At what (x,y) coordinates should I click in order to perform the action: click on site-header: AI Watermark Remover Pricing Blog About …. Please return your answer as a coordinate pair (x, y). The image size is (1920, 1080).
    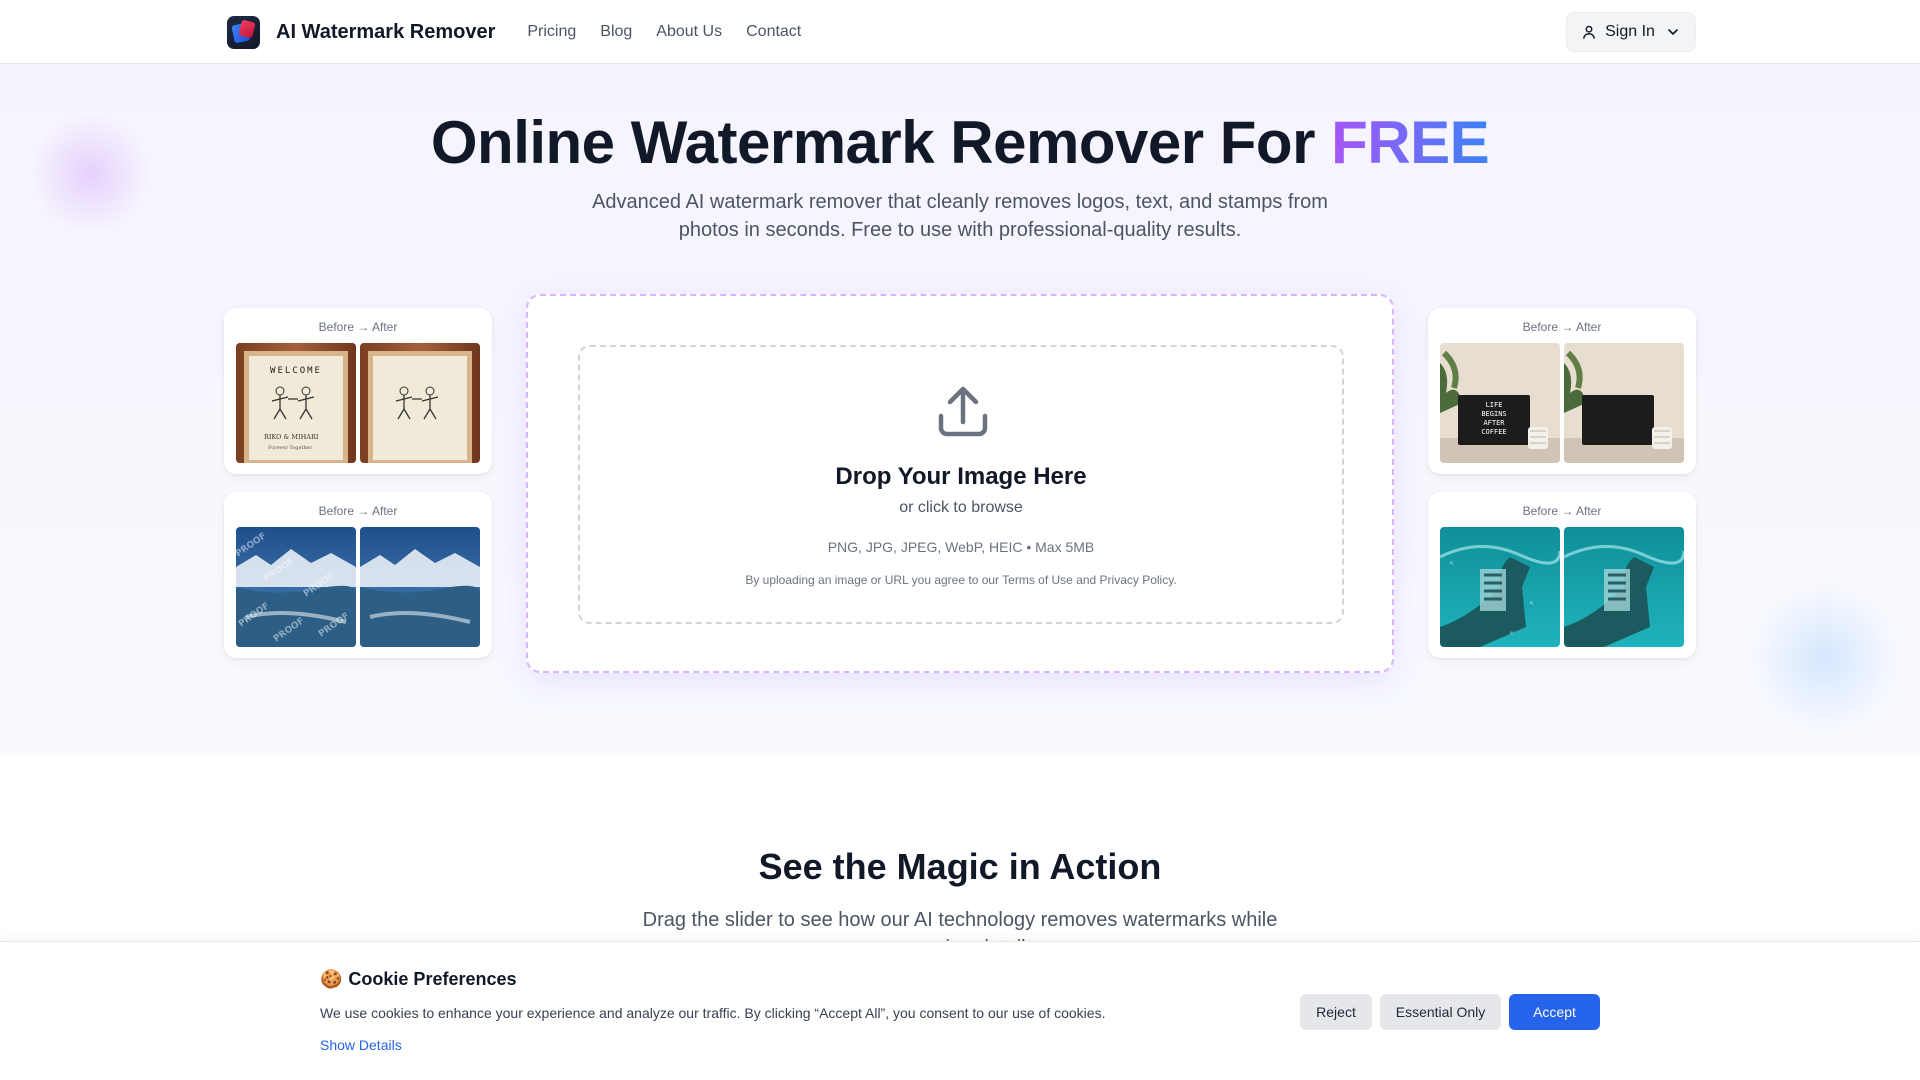
    Looking at the image, I should click on (960, 32).